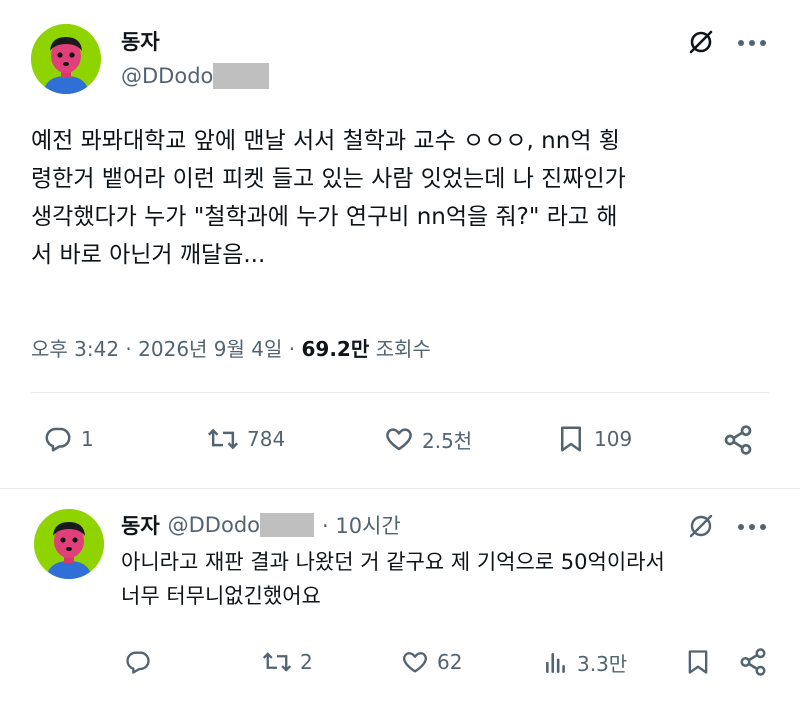  Describe the element at coordinates (555, 662) in the screenshot. I see `views-icon` at that location.